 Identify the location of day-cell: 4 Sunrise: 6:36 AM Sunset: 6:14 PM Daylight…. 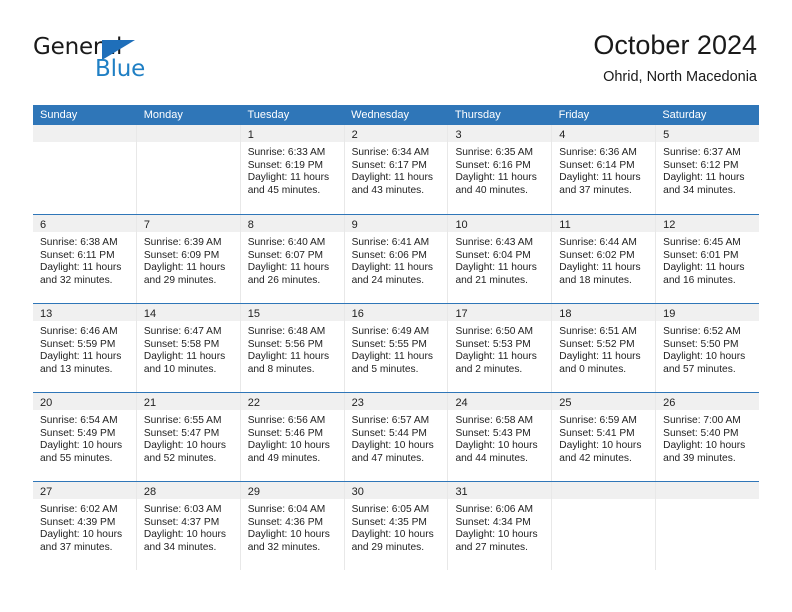
(604, 169).